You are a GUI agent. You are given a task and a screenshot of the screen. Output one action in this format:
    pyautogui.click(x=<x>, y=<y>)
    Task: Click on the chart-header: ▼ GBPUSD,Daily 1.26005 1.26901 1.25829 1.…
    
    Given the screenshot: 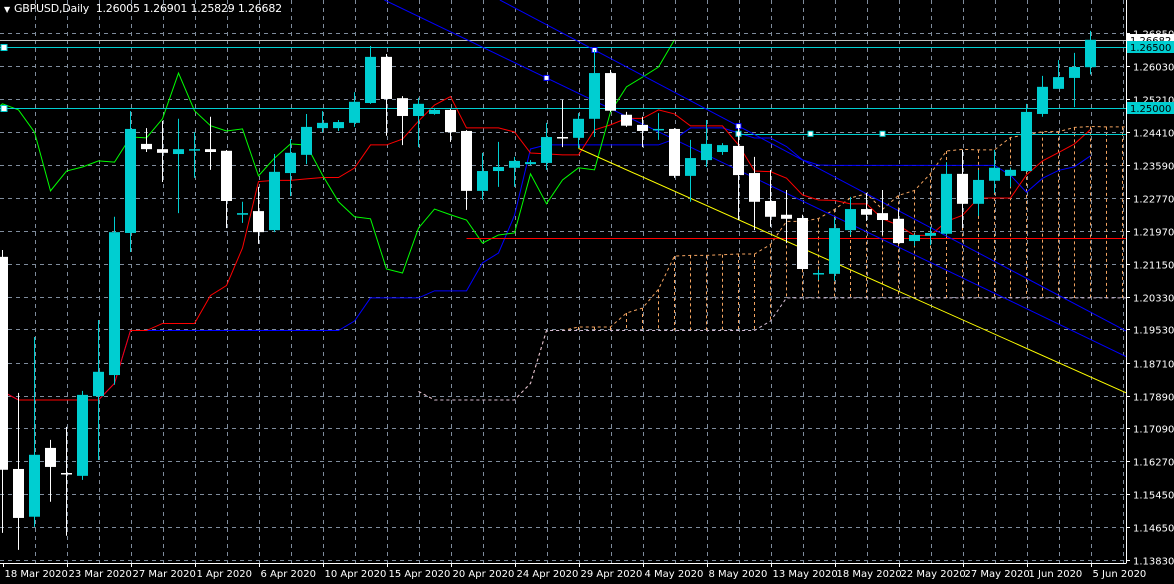 What is the action you would take?
    pyautogui.click(x=143, y=8)
    